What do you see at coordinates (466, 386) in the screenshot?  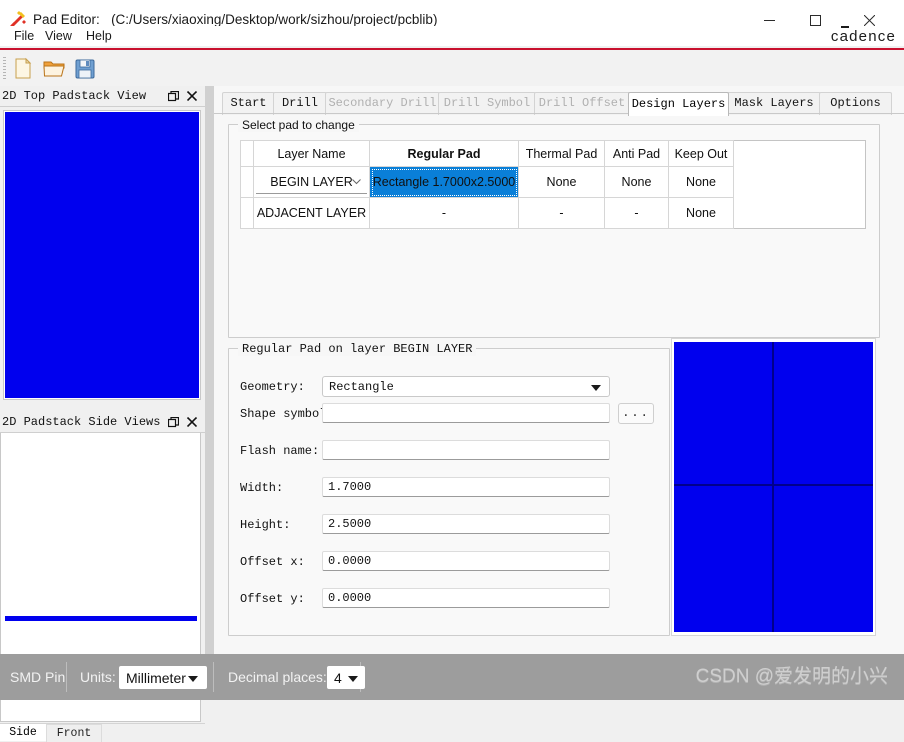 I see `geometry-combo: Rectangle` at bounding box center [466, 386].